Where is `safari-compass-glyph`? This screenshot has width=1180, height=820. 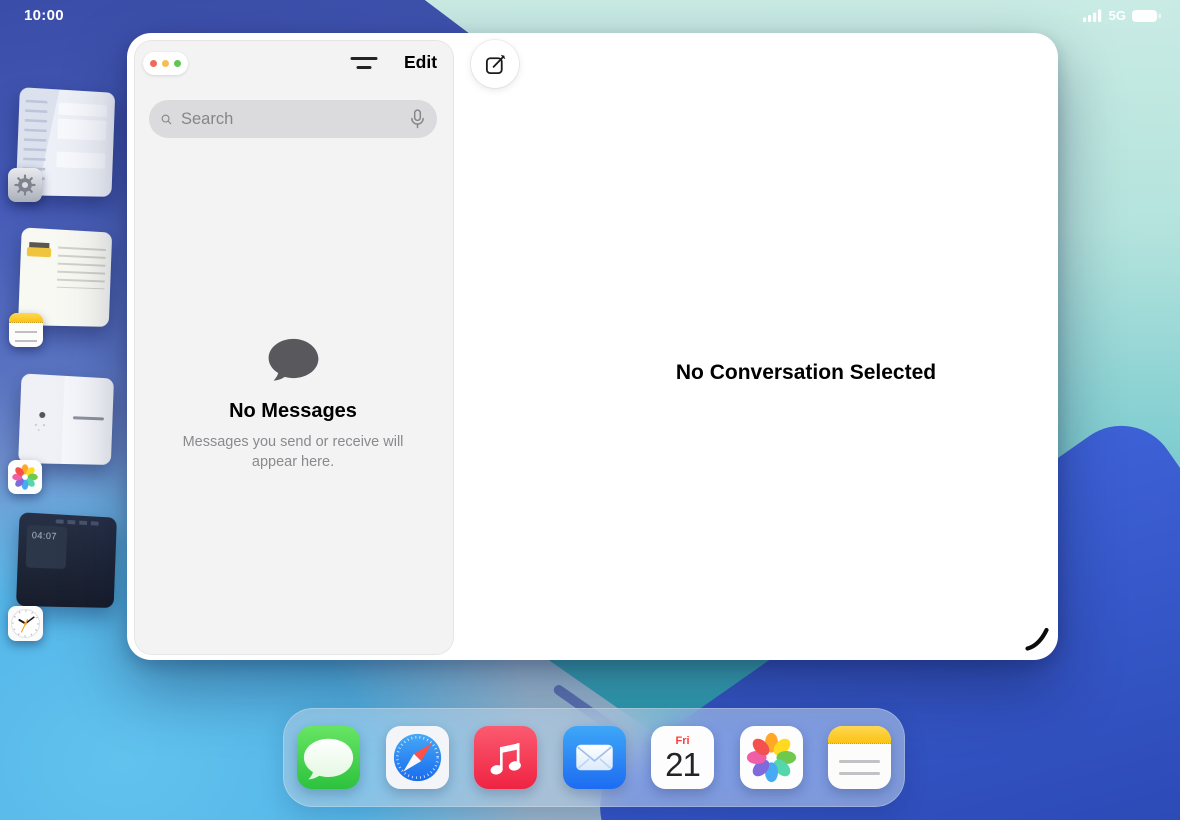 safari-compass-glyph is located at coordinates (417, 757).